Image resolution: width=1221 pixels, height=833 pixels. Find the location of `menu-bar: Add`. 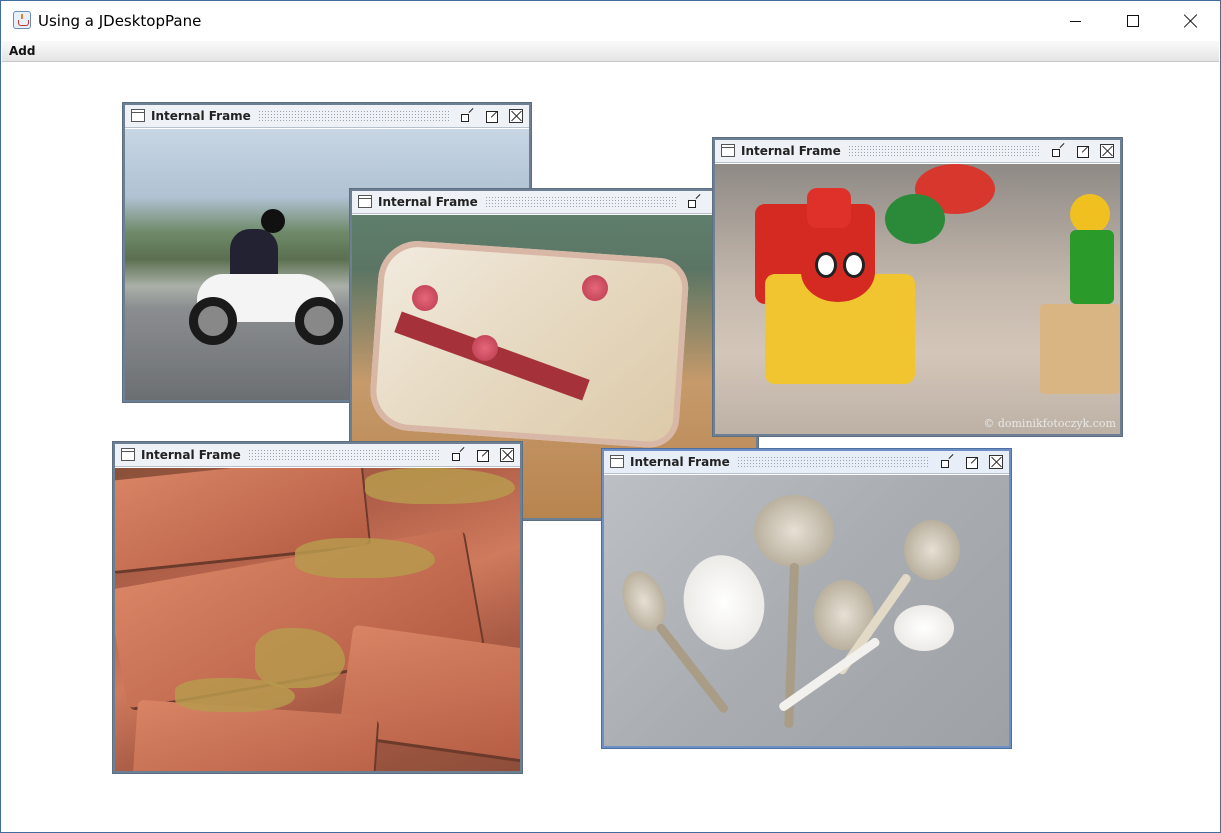

menu-bar: Add is located at coordinates (610, 51).